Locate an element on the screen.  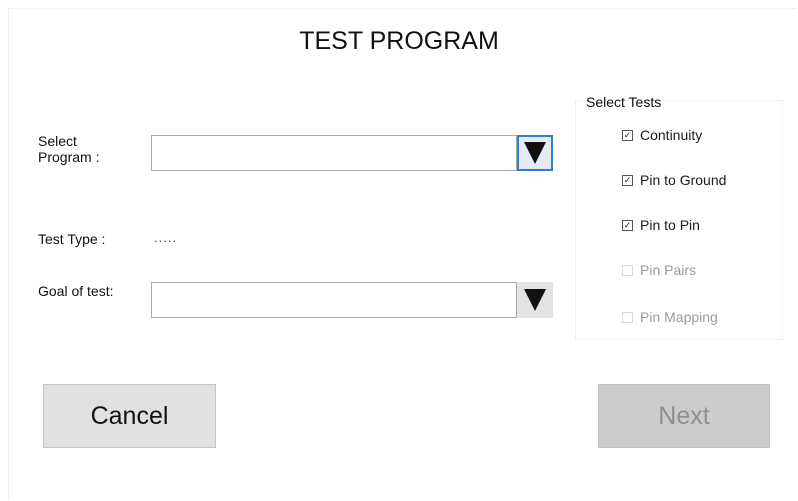
cancel-button: Cancel is located at coordinates (129, 416).